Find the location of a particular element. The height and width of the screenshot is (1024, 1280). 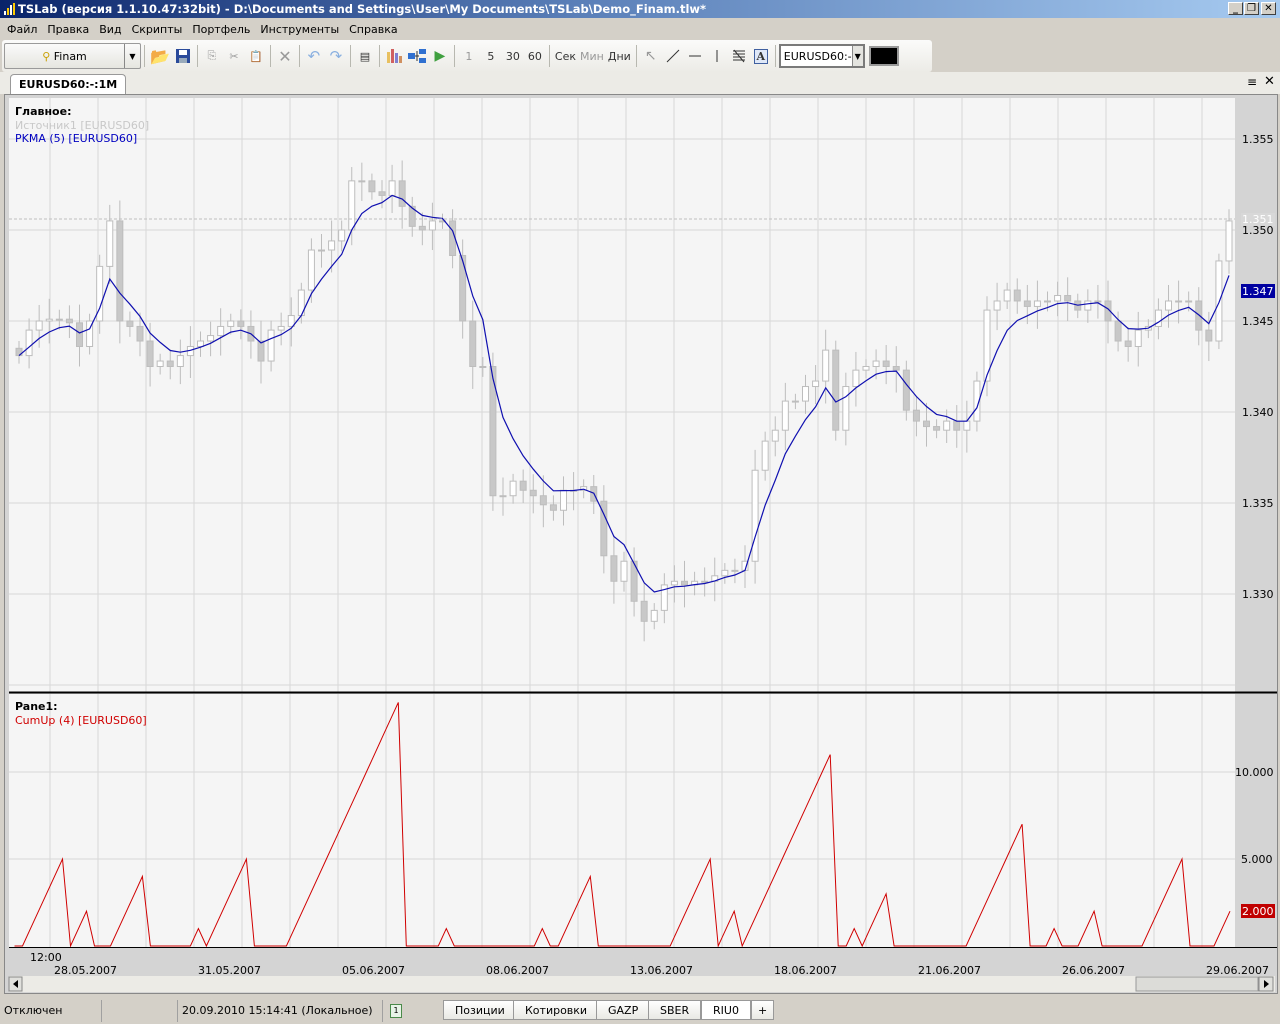

color-picker is located at coordinates (883, 56).